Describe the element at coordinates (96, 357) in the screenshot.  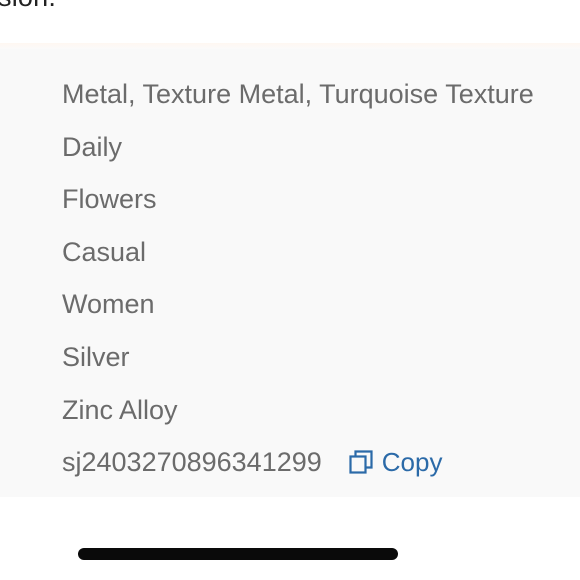
I see `attribute-color: Silver` at that location.